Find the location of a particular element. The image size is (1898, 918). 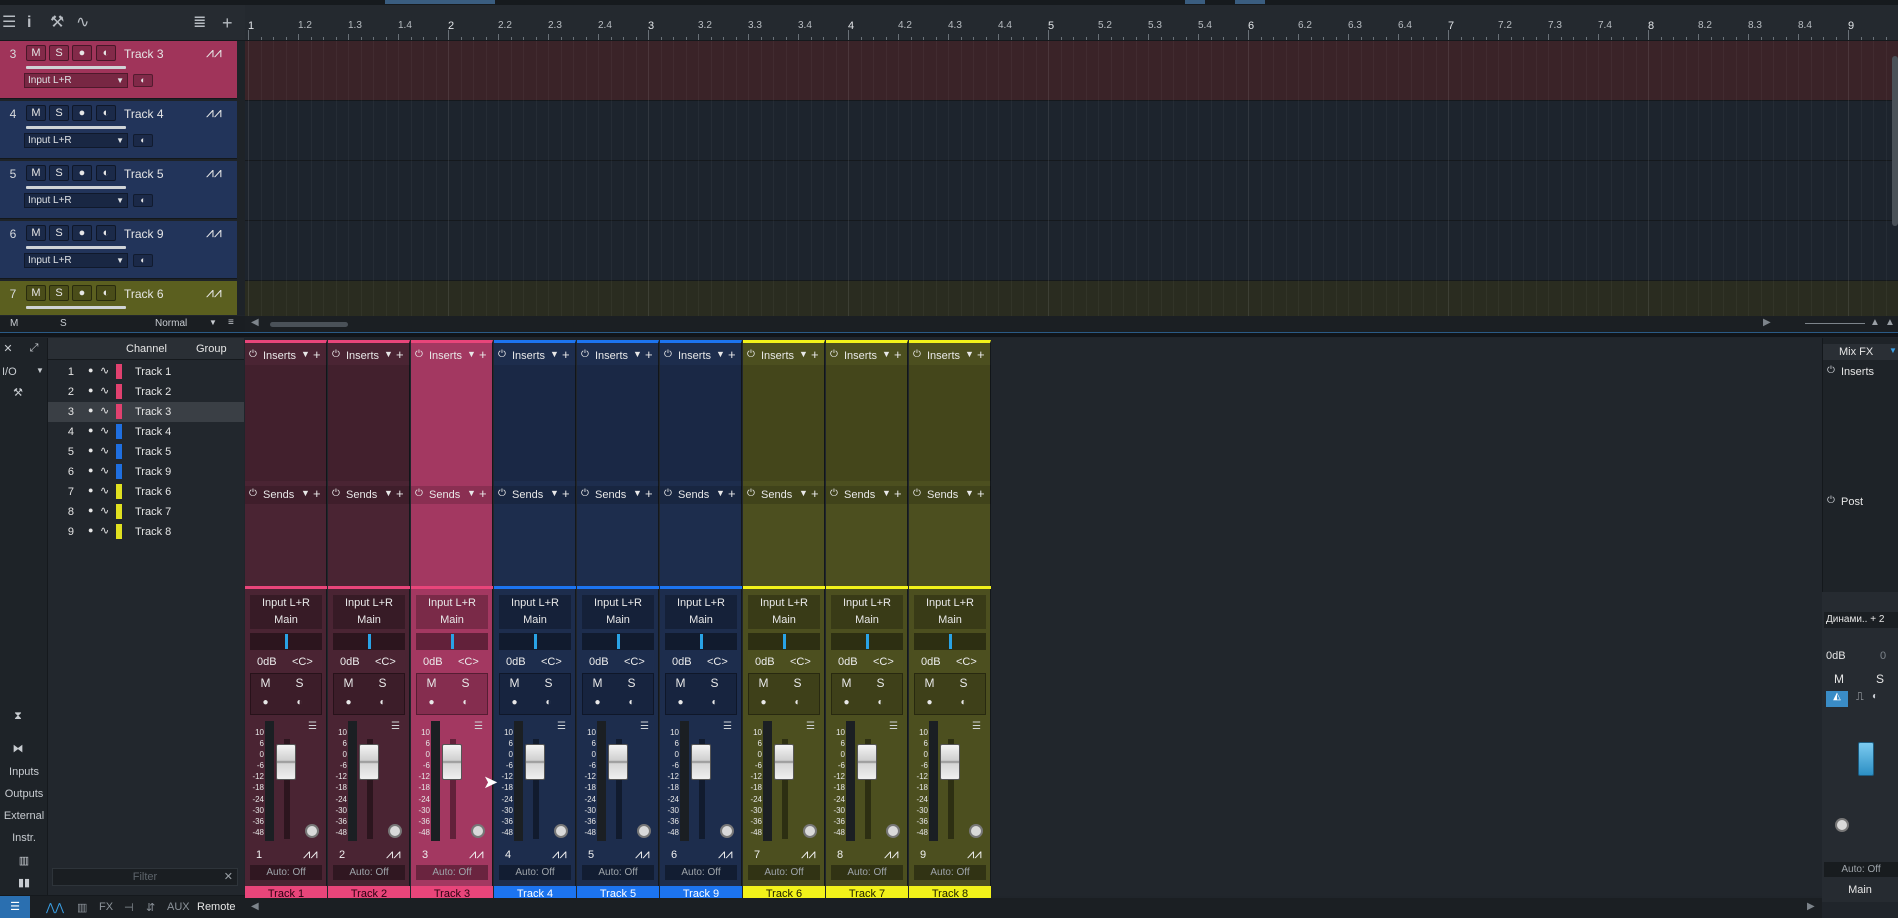

channel-name: Track 6 is located at coordinates (153, 492).